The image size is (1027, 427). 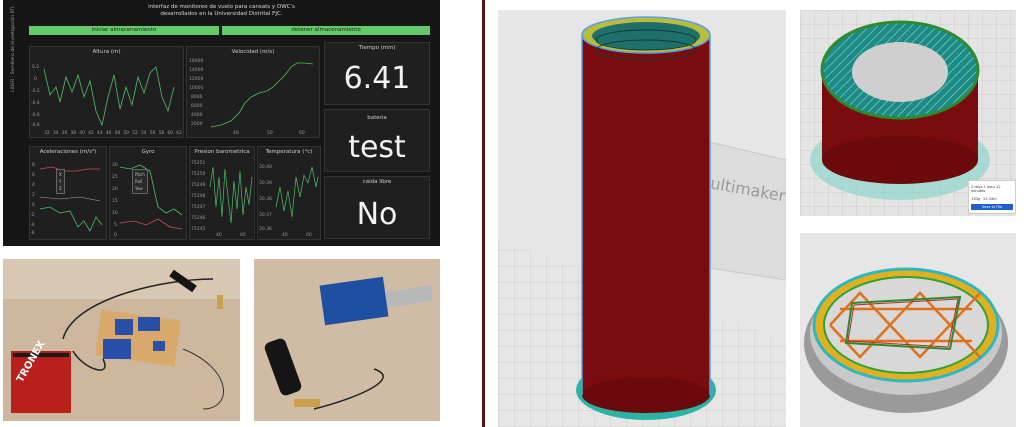 What do you see at coordinates (115, 235) in the screenshot?
I see `gyro-ytick: 0` at bounding box center [115, 235].